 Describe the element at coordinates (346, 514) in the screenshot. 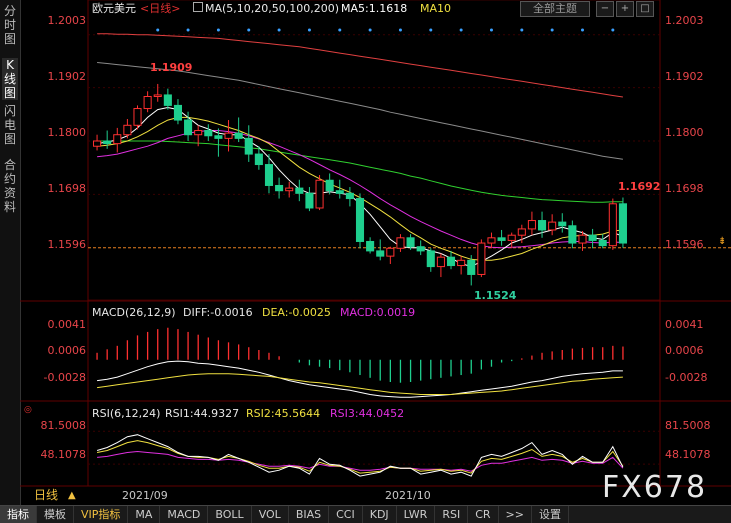

I see `tab-cci: CCI` at that location.